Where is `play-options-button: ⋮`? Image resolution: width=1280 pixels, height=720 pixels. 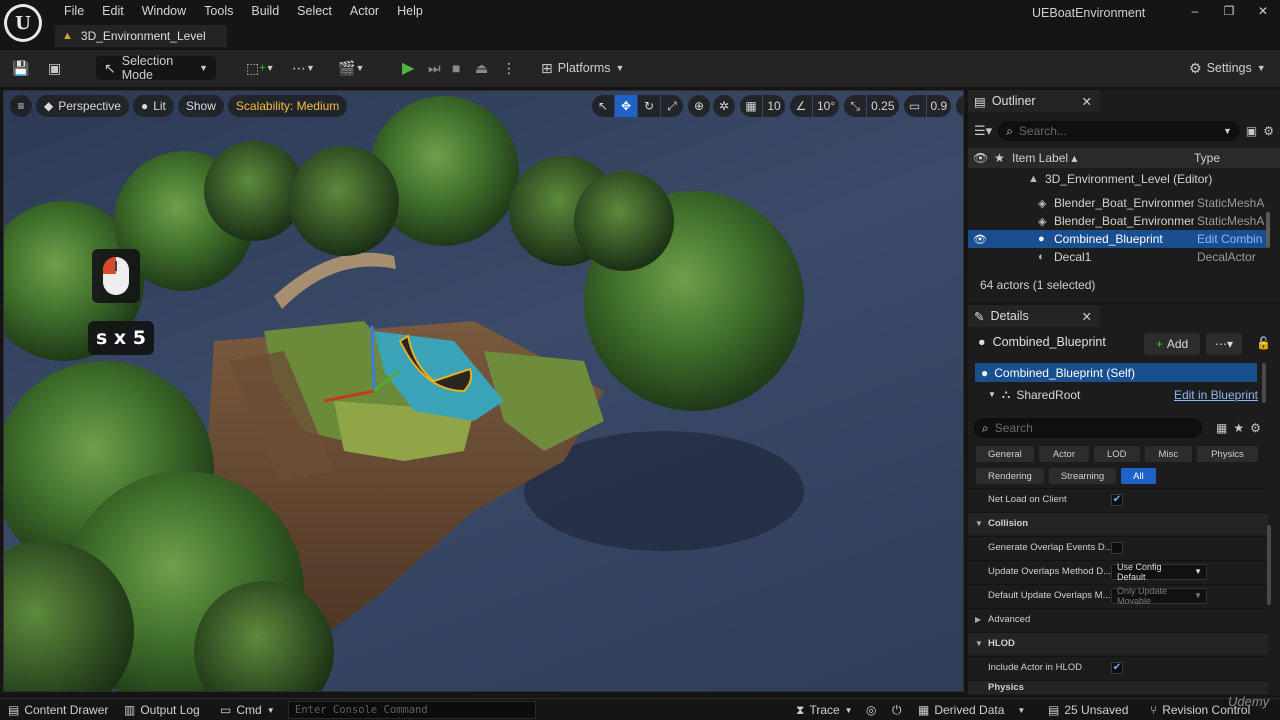 play-options-button: ⋮ is located at coordinates (509, 68).